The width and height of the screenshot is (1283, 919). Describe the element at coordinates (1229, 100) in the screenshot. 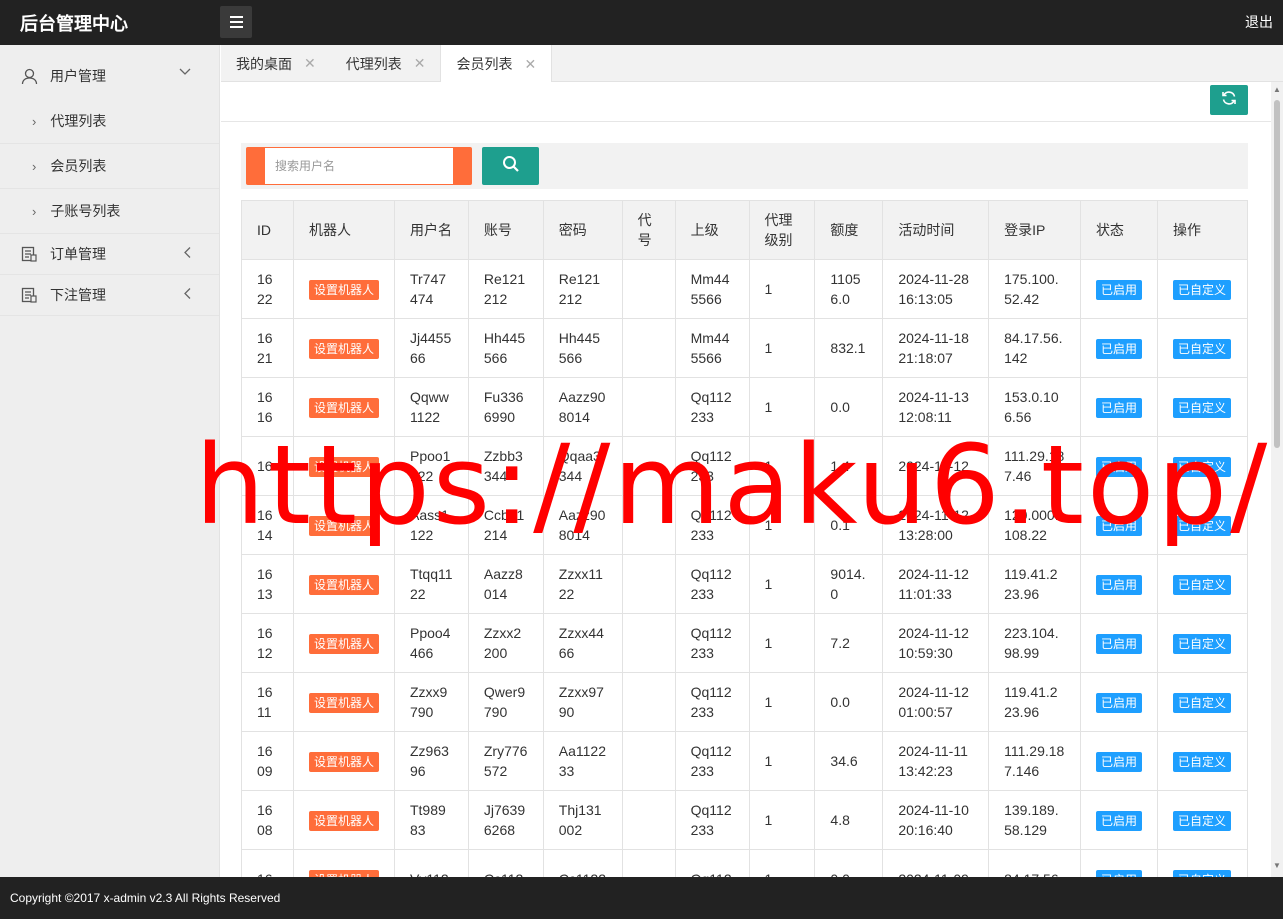

I see `refresh-button` at that location.